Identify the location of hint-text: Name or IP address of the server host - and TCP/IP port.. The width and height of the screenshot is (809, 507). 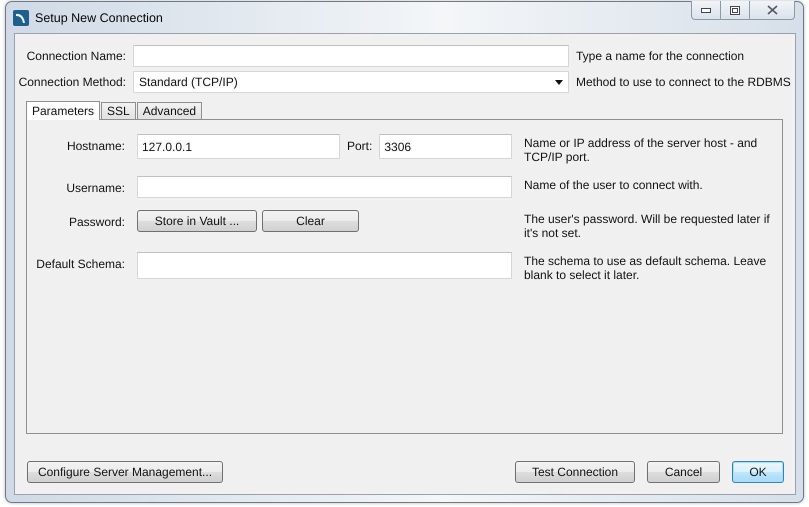
(641, 149).